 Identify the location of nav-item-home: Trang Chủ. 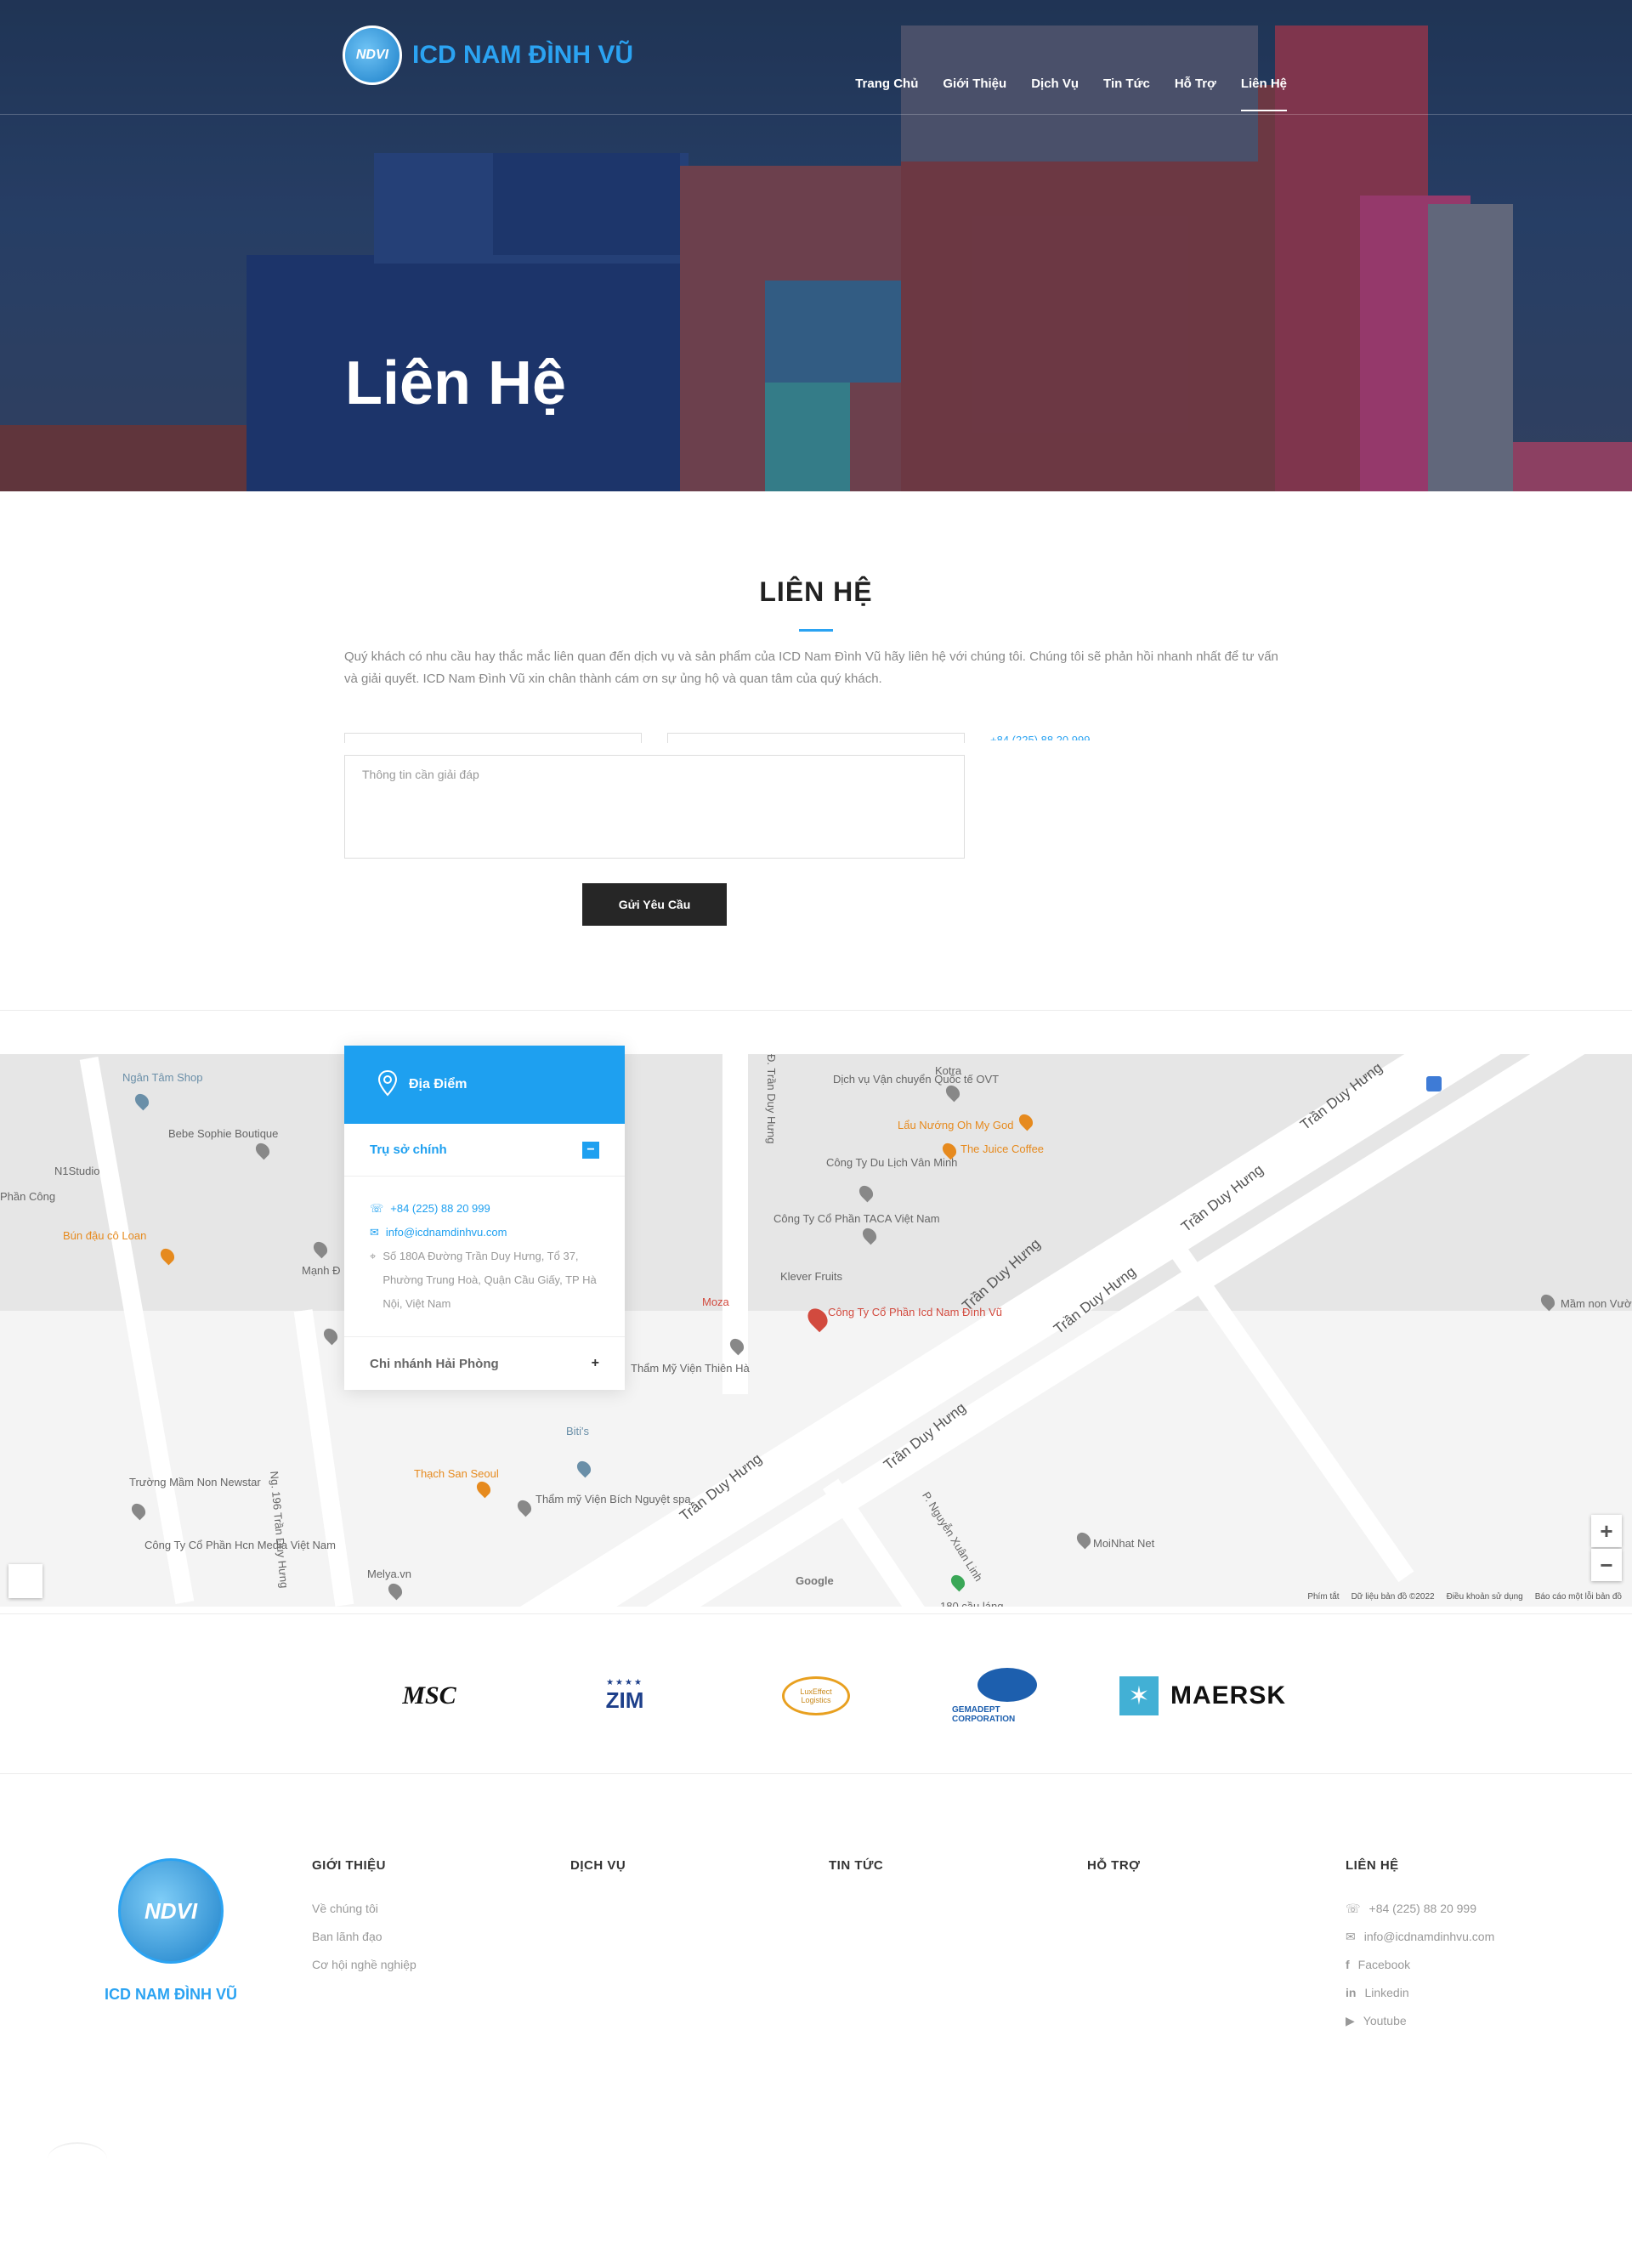
(886, 84).